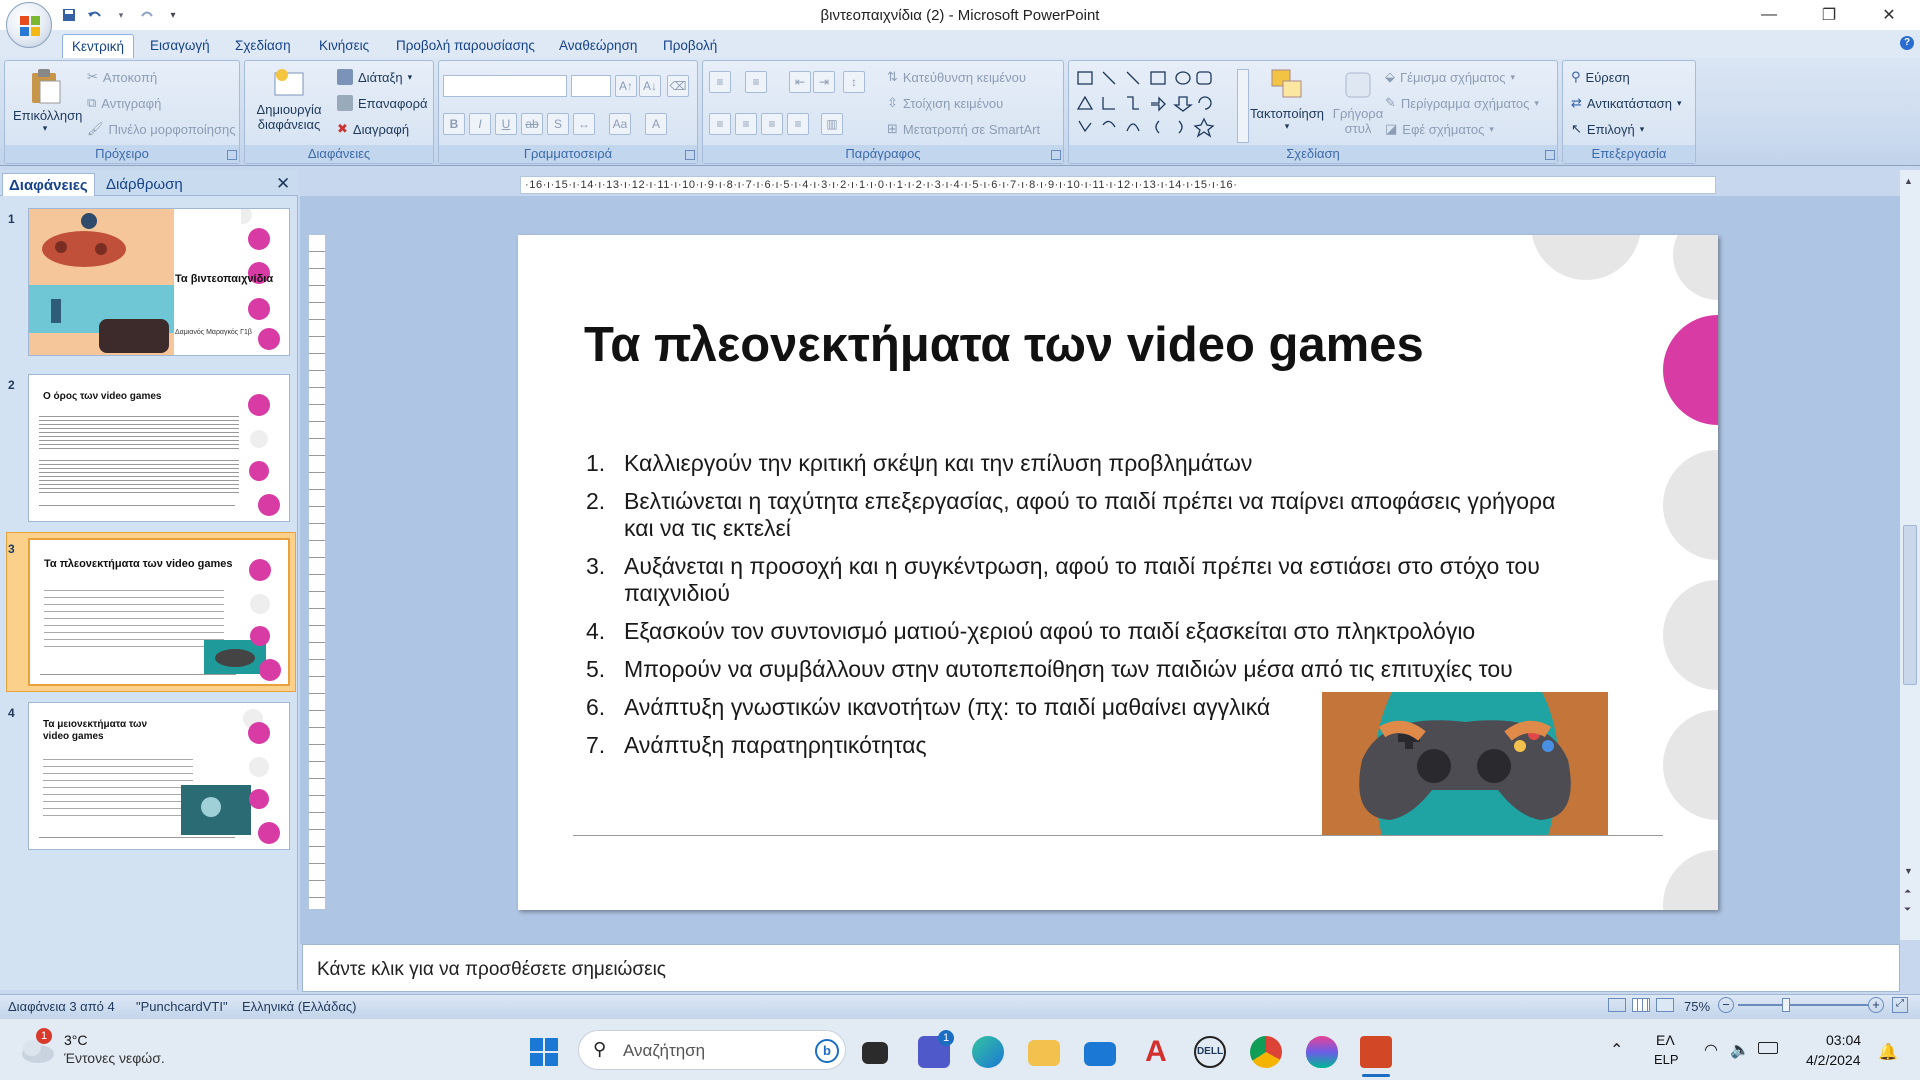  Describe the element at coordinates (1888, 1052) in the screenshot. I see `notification-bell-icon: 🔔` at that location.